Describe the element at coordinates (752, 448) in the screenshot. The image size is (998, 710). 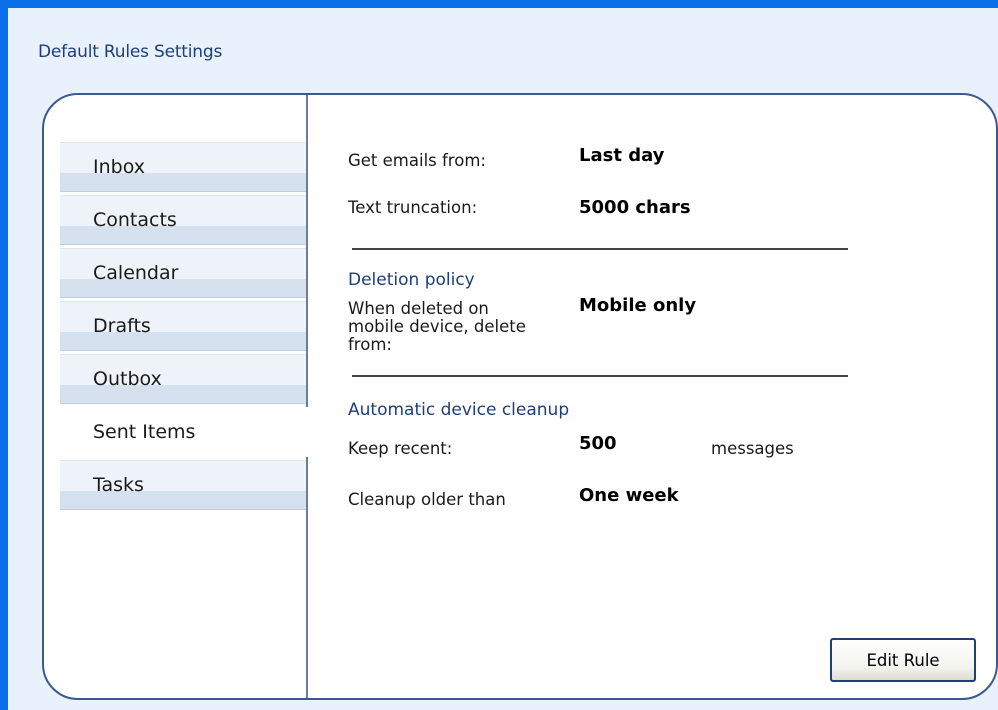
I see `keep-recent-unit: messages` at that location.